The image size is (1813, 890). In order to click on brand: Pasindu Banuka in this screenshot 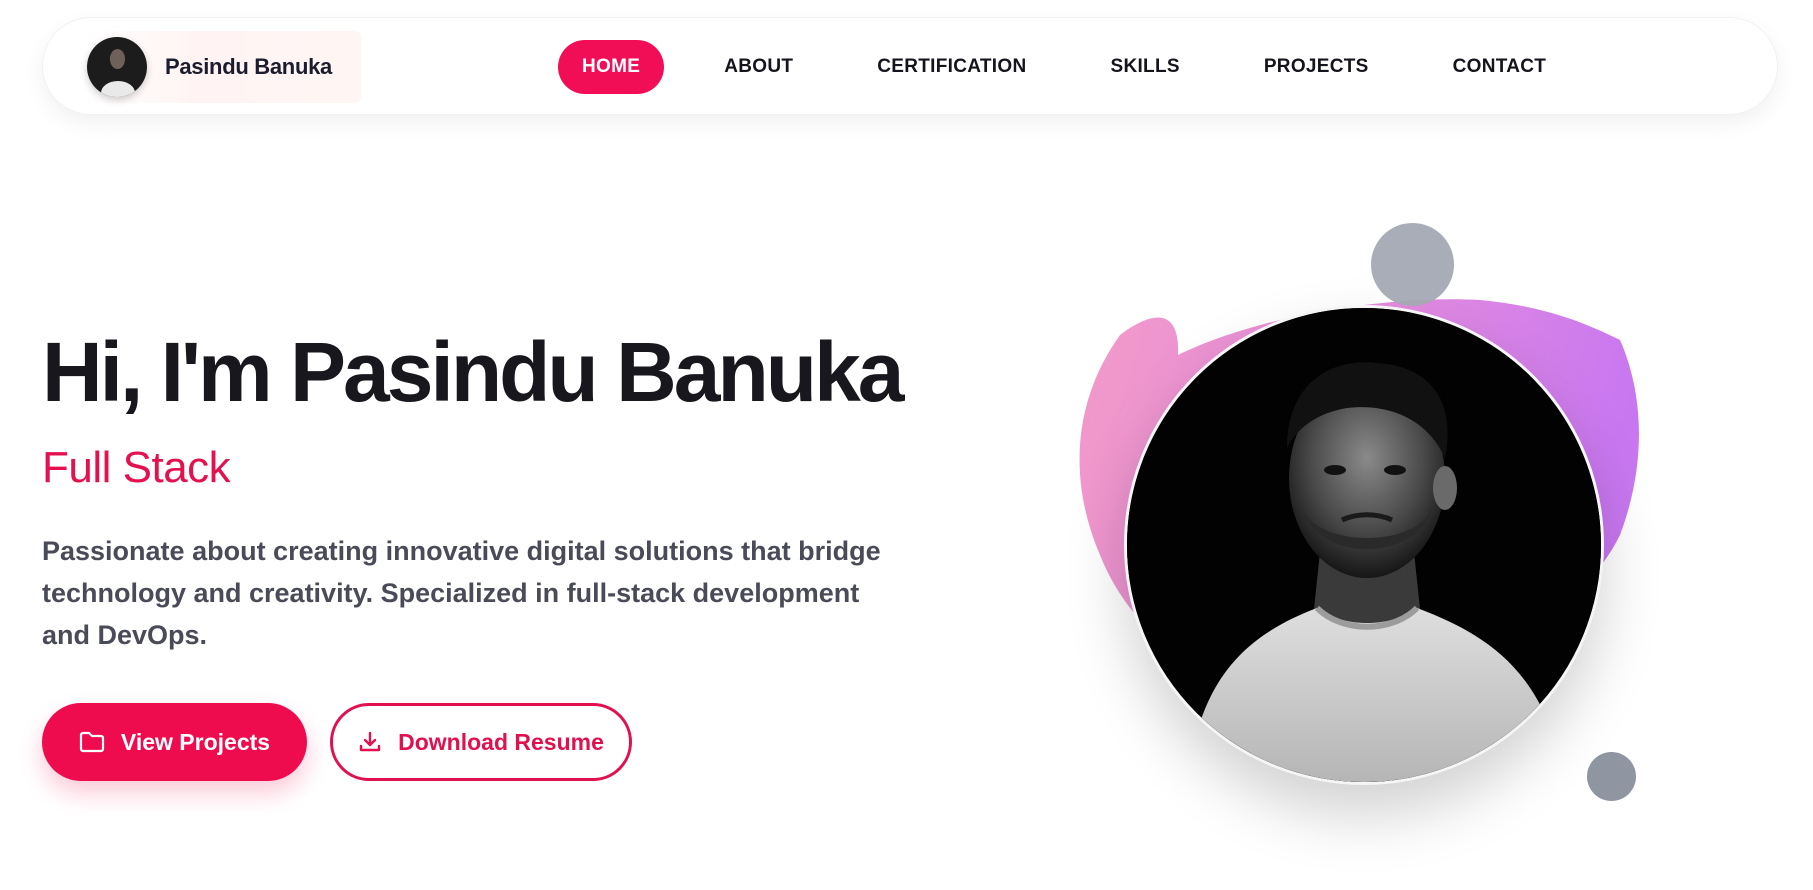, I will do `click(222, 67)`.